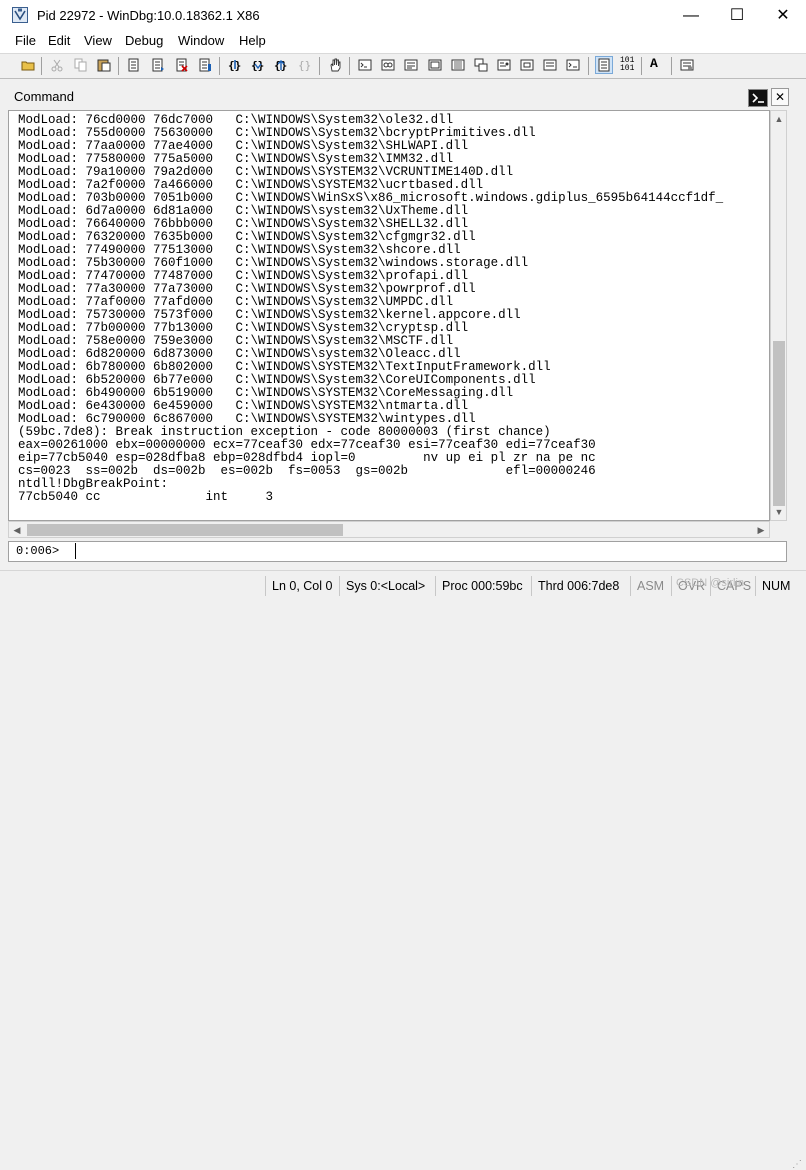 The width and height of the screenshot is (806, 1170). I want to click on close-button: ✕, so click(783, 15).